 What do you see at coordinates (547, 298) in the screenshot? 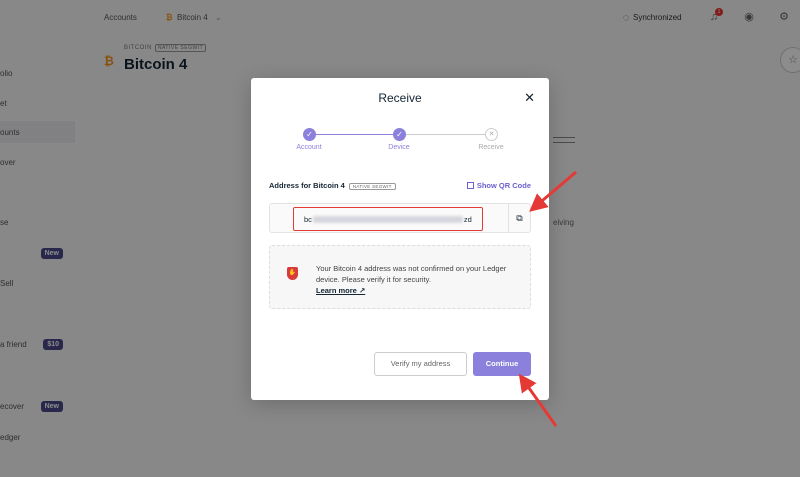
I see `annotation-arrows` at bounding box center [547, 298].